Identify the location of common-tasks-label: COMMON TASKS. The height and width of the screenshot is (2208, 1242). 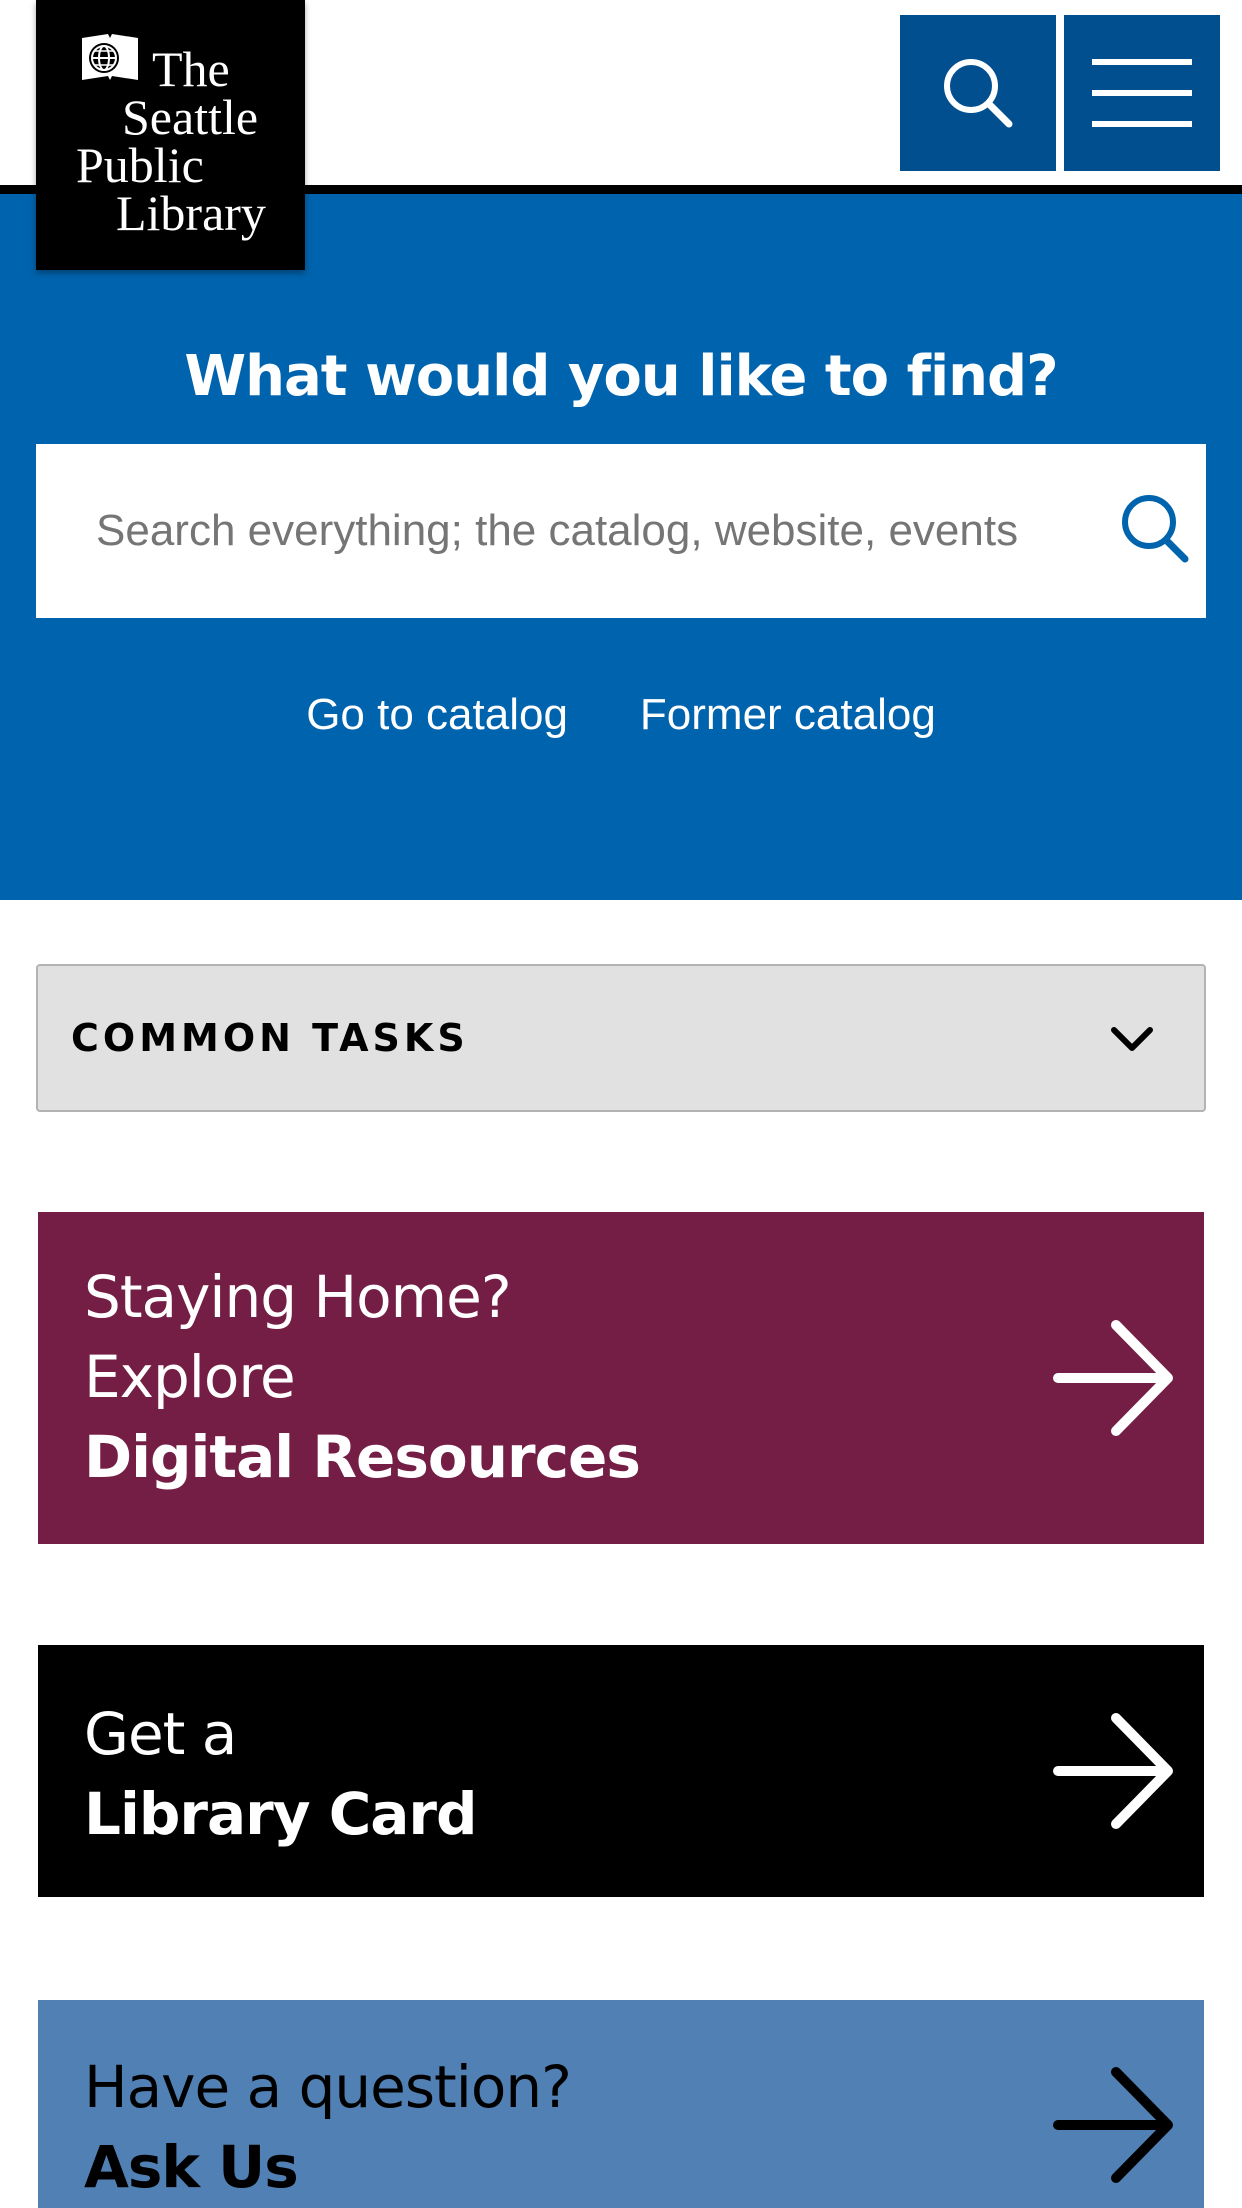
(270, 1038).